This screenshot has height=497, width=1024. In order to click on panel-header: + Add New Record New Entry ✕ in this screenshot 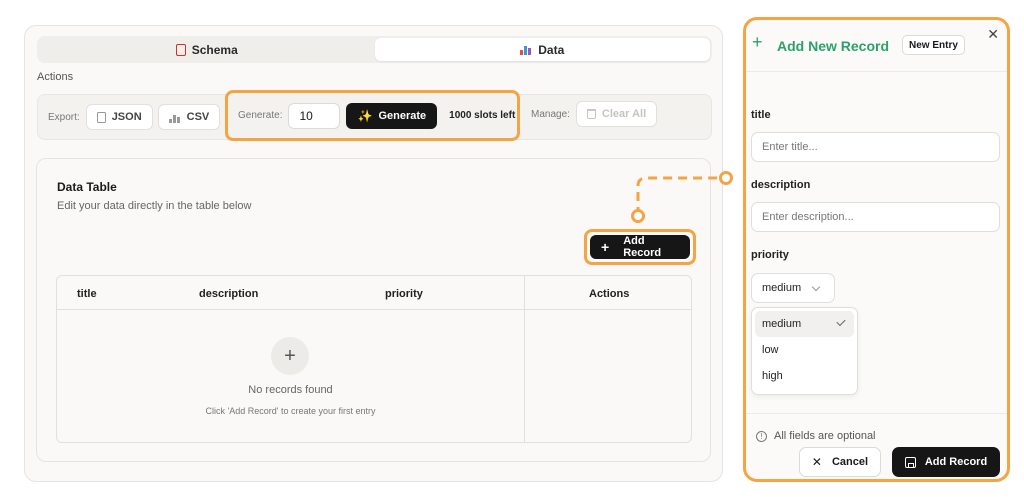, I will do `click(876, 46)`.